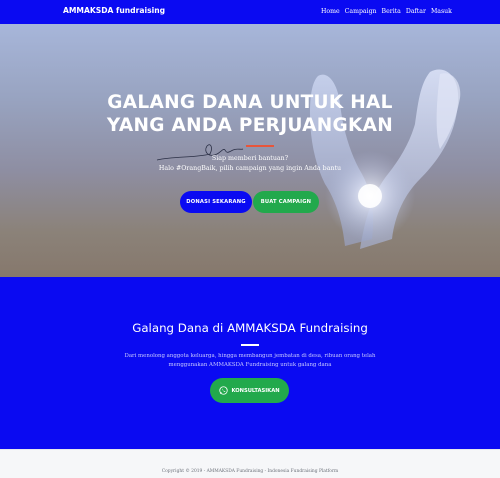 This screenshot has height=478, width=500. What do you see at coordinates (255, 390) in the screenshot?
I see `consult-button-label: KONSULTASIKAN` at bounding box center [255, 390].